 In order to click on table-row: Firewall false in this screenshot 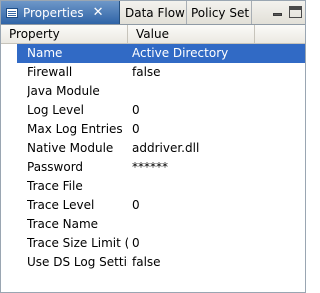, I will do `click(153, 72)`.